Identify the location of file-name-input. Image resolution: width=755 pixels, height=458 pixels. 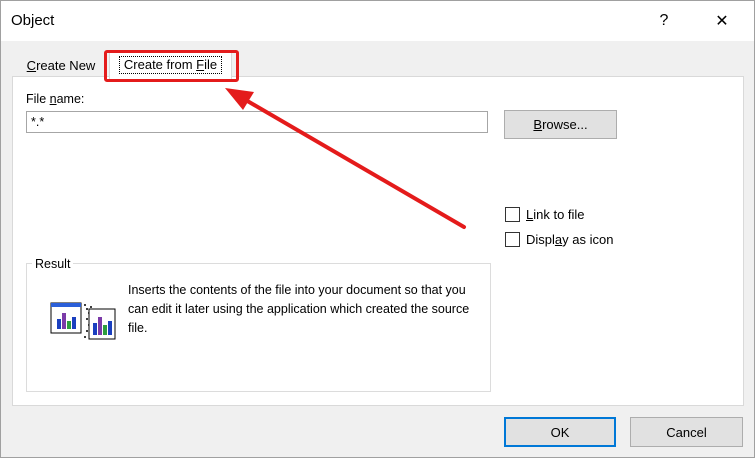
(257, 122).